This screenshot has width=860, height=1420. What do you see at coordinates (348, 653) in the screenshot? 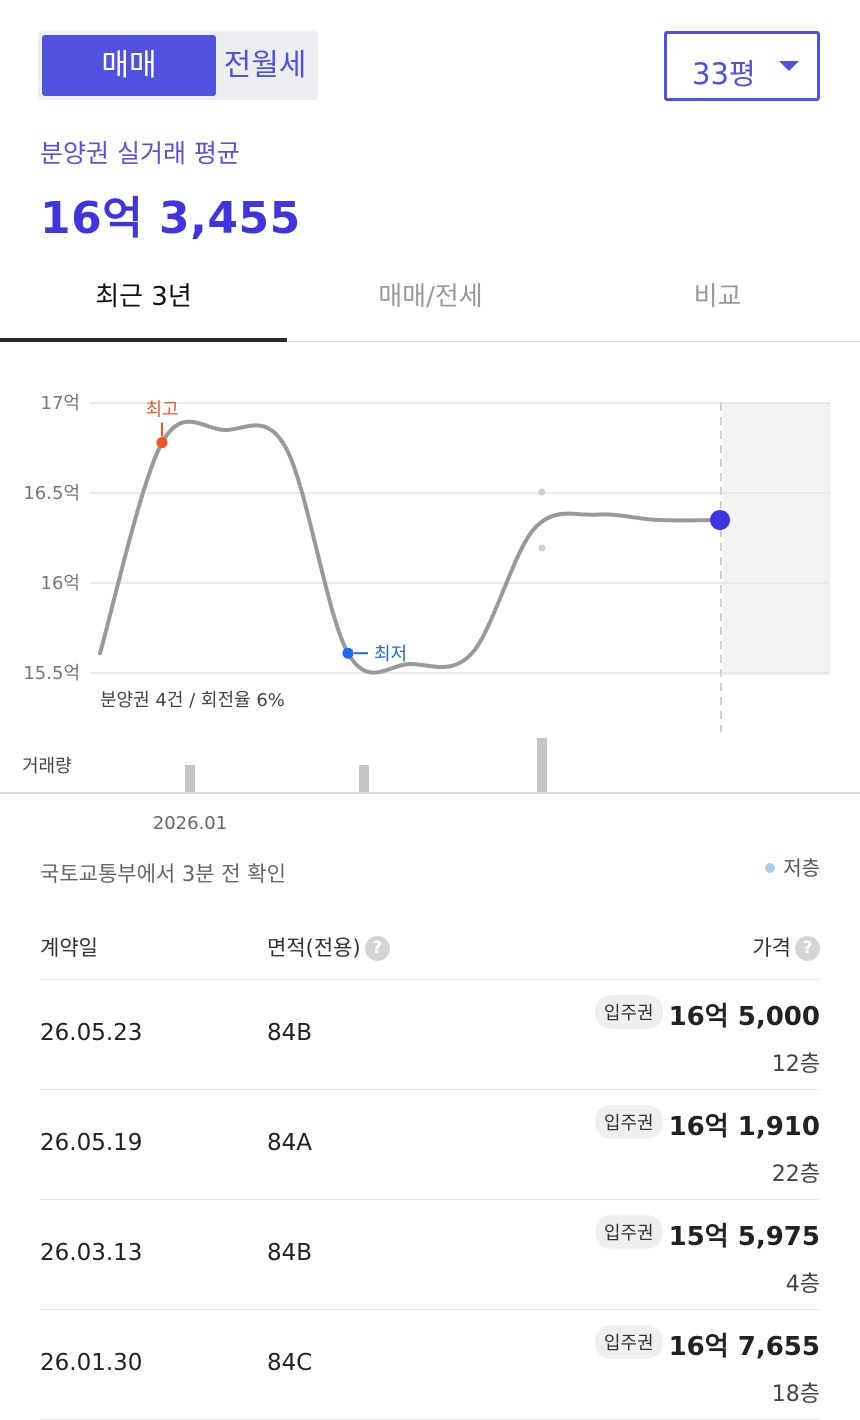
I see `min-point` at bounding box center [348, 653].